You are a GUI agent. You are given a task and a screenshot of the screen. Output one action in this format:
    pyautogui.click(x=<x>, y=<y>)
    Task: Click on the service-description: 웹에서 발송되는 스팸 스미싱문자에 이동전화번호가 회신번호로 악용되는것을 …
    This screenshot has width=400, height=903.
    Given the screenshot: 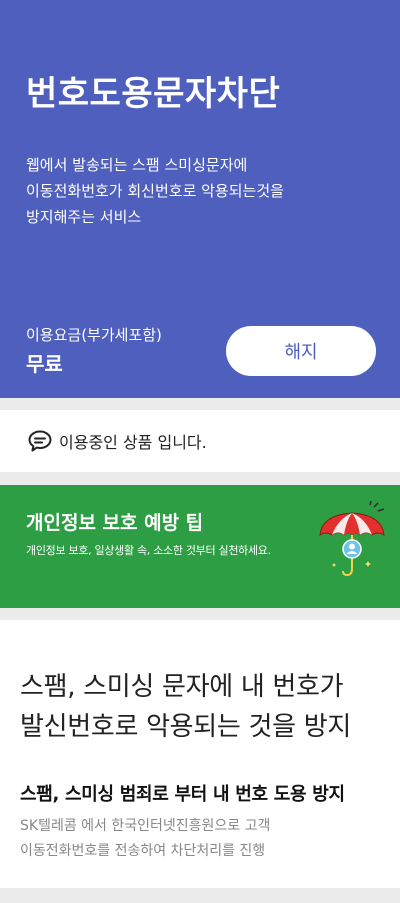 What is the action you would take?
    pyautogui.click(x=196, y=191)
    